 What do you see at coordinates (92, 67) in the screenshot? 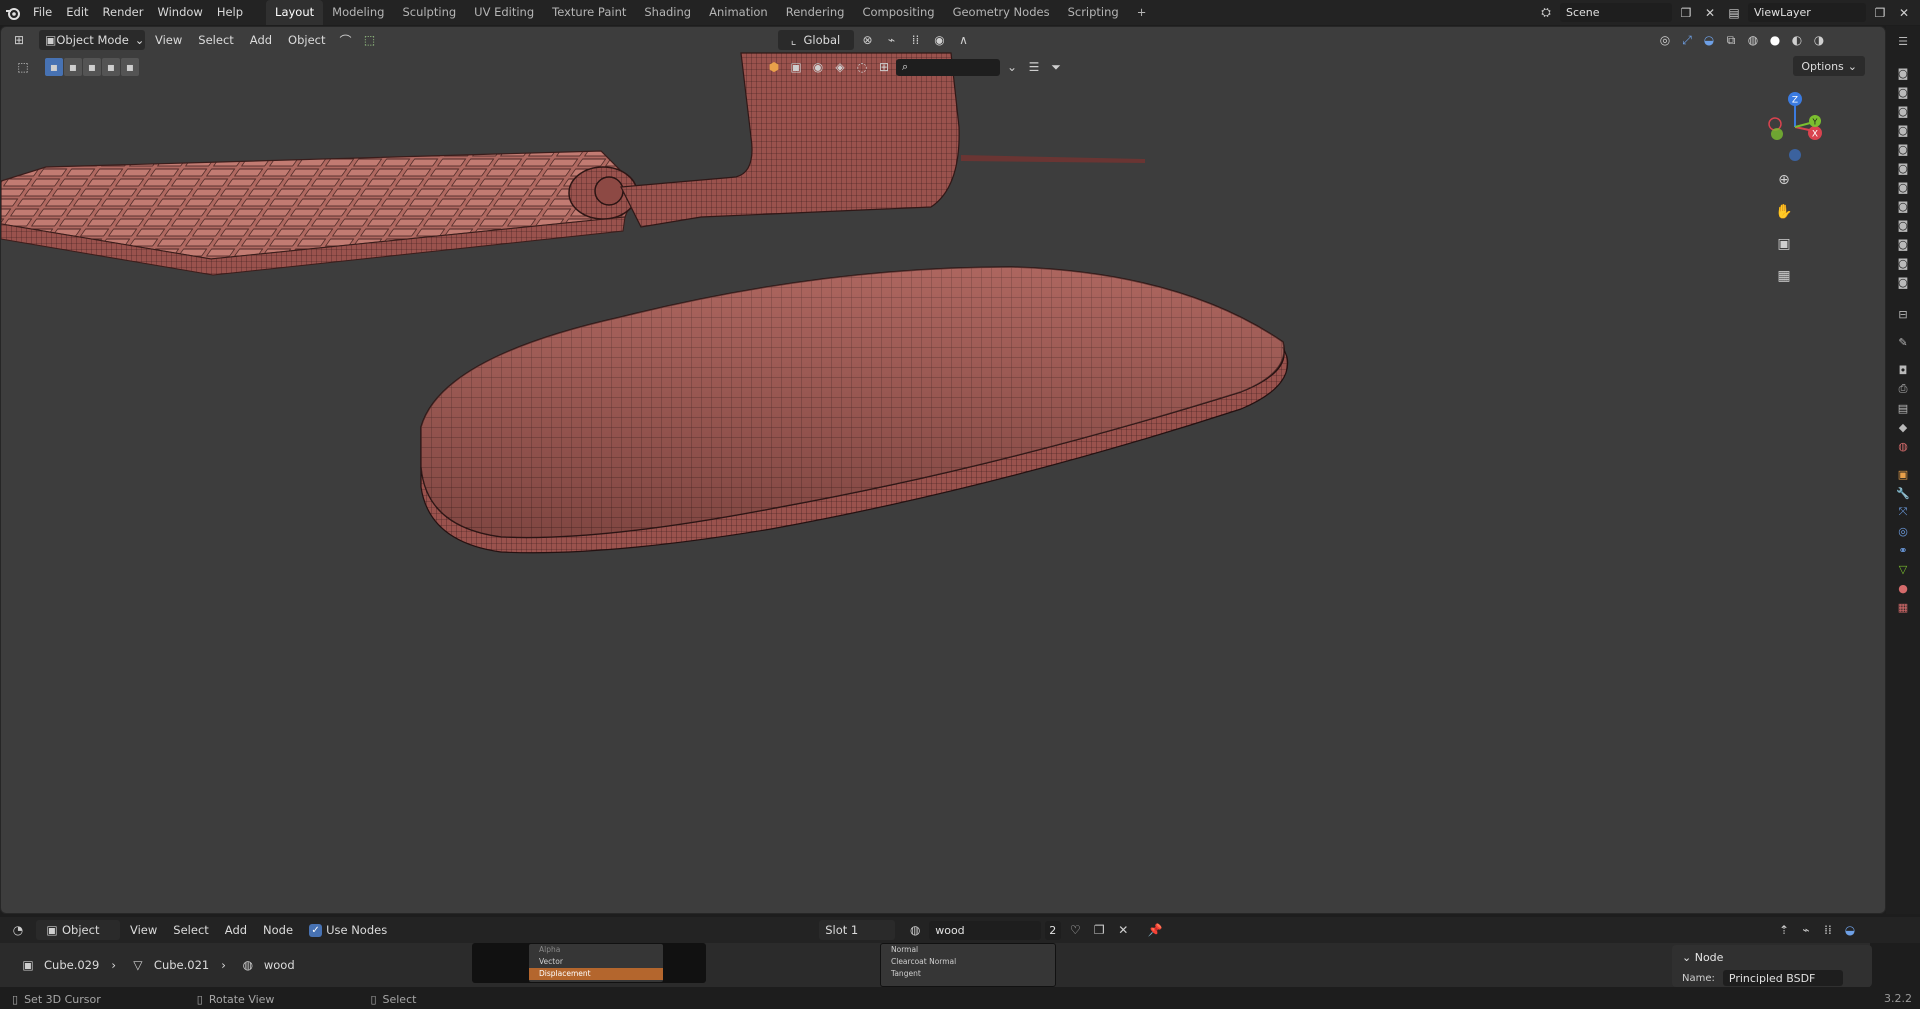
I see `select-subtract-icon: ▪` at bounding box center [92, 67].